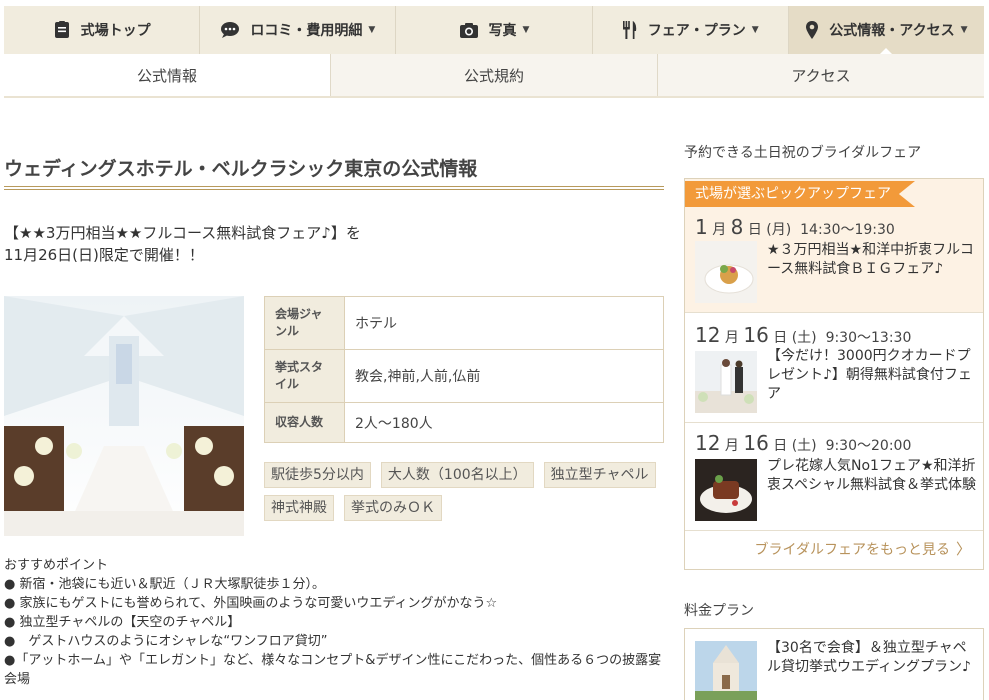 This screenshot has height=700, width=989. Describe the element at coordinates (115, 31) in the screenshot. I see `tab-label: 式場トップ` at that location.